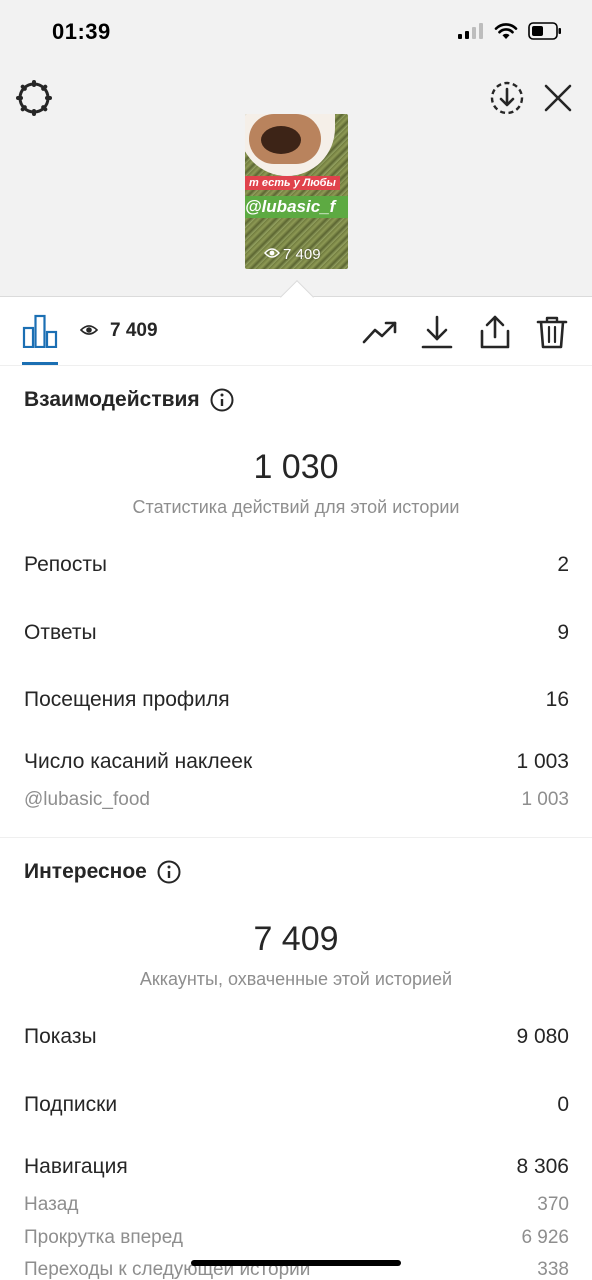 This screenshot has width=592, height=1280. What do you see at coordinates (87, 799) in the screenshot?
I see `sub-row-label: @lubasic_food` at bounding box center [87, 799].